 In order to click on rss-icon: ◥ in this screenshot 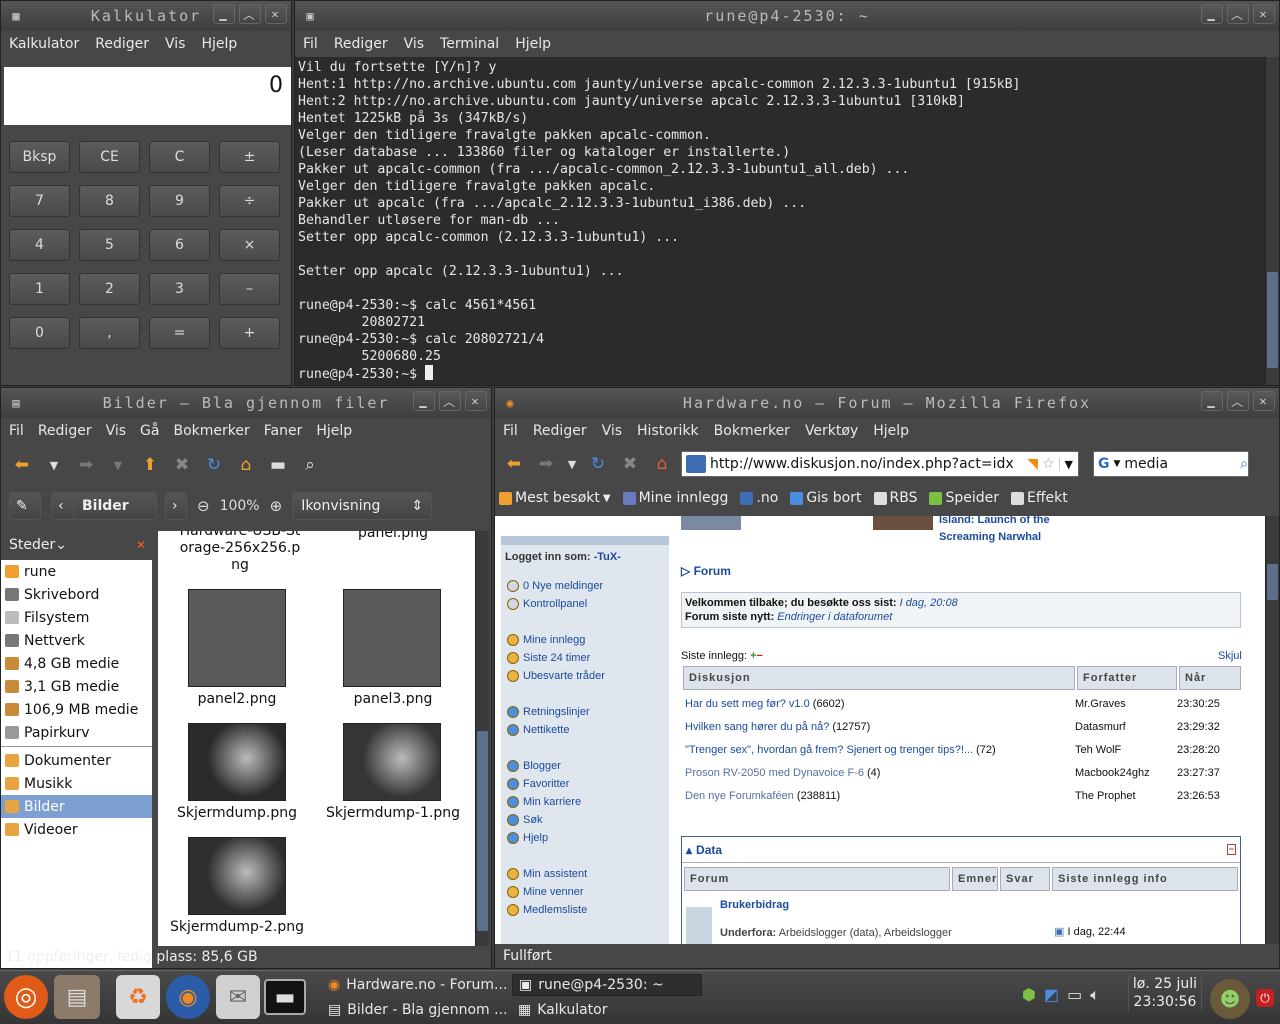, I will do `click(1032, 464)`.